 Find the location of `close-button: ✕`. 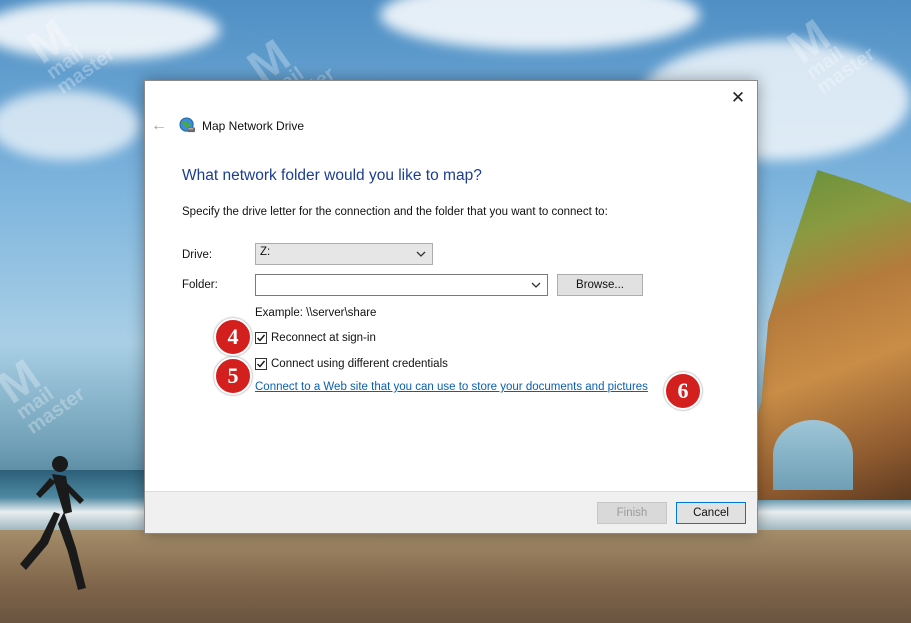

close-button: ✕ is located at coordinates (738, 98).